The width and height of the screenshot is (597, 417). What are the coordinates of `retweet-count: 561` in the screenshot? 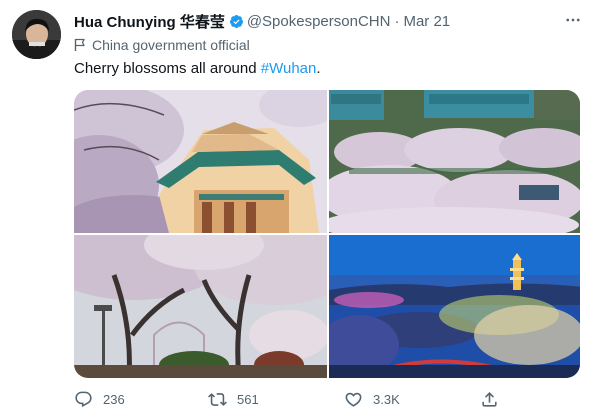 It's located at (248, 399).